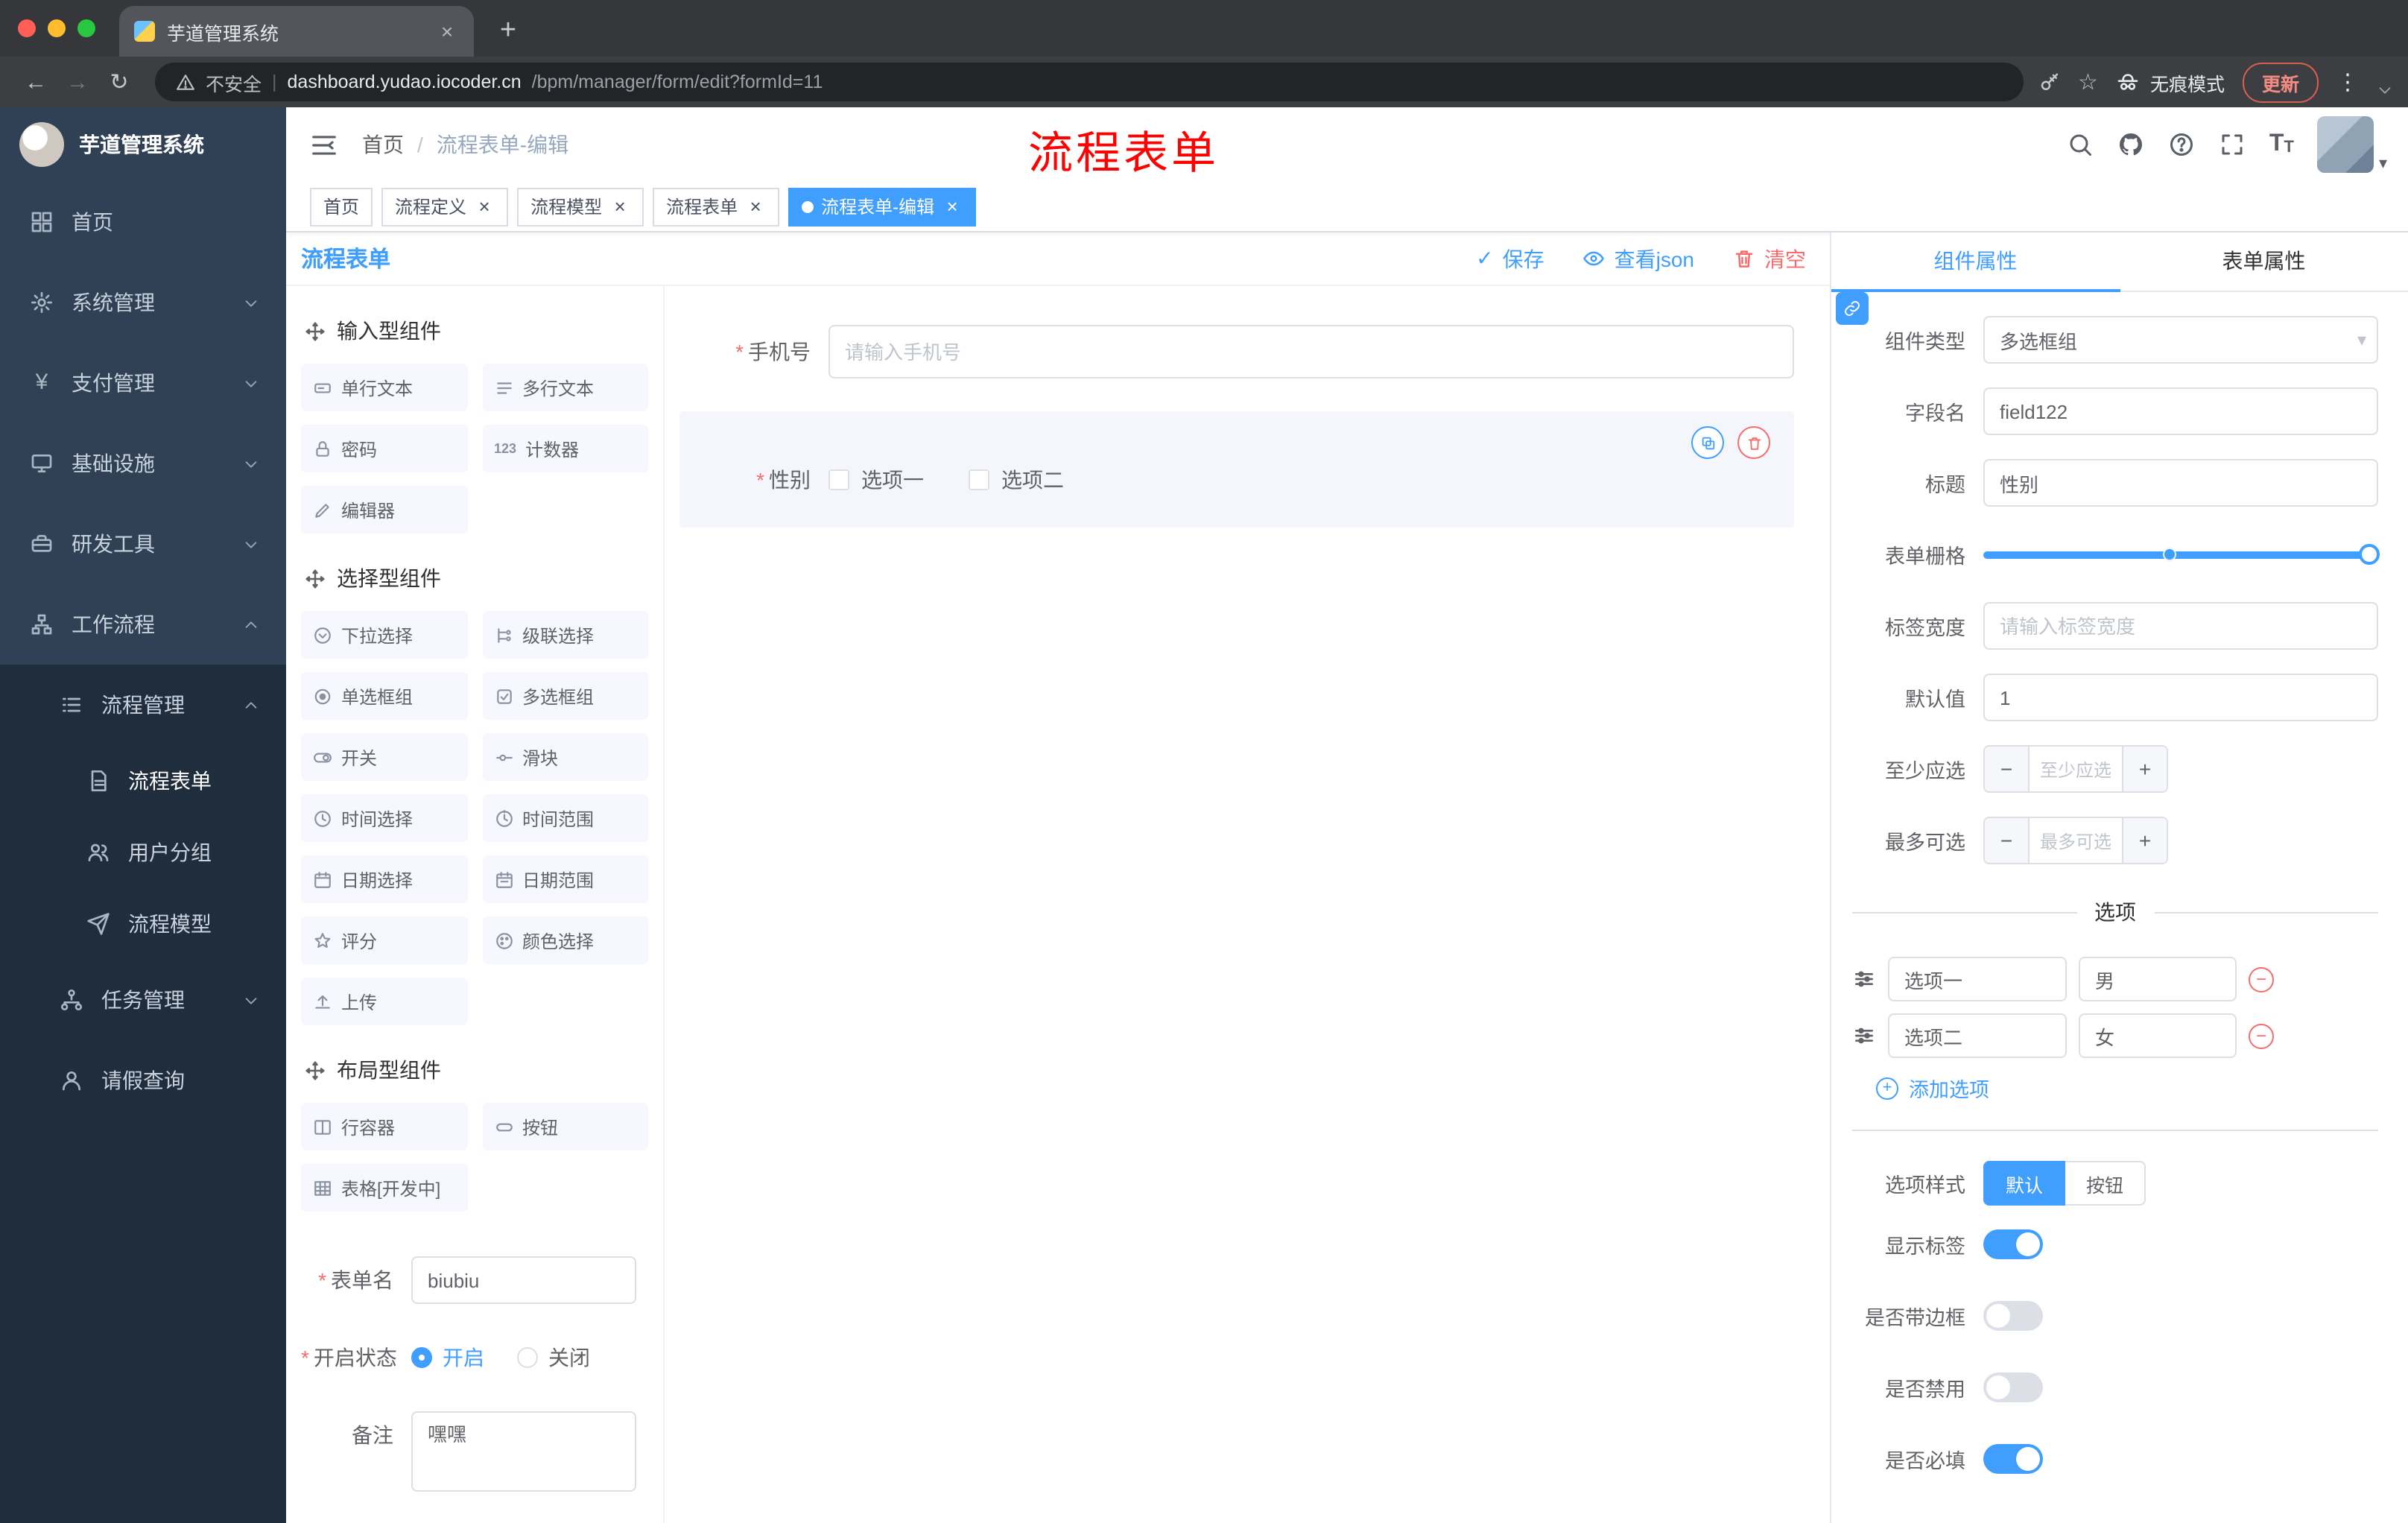  I want to click on component-table: 表格[开发中], so click(384, 1188).